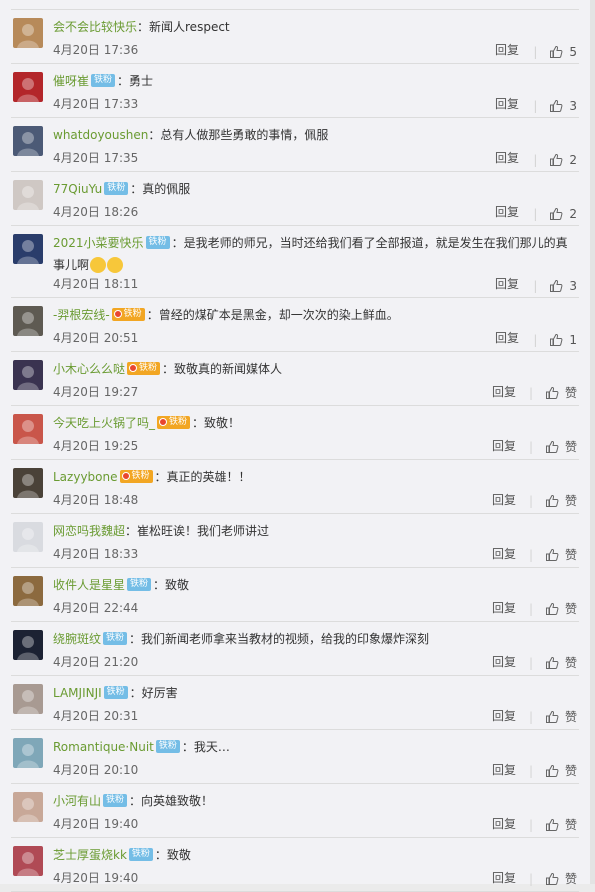  What do you see at coordinates (96, 770) in the screenshot?
I see `comment-time: 4月20日 20:10` at bounding box center [96, 770].